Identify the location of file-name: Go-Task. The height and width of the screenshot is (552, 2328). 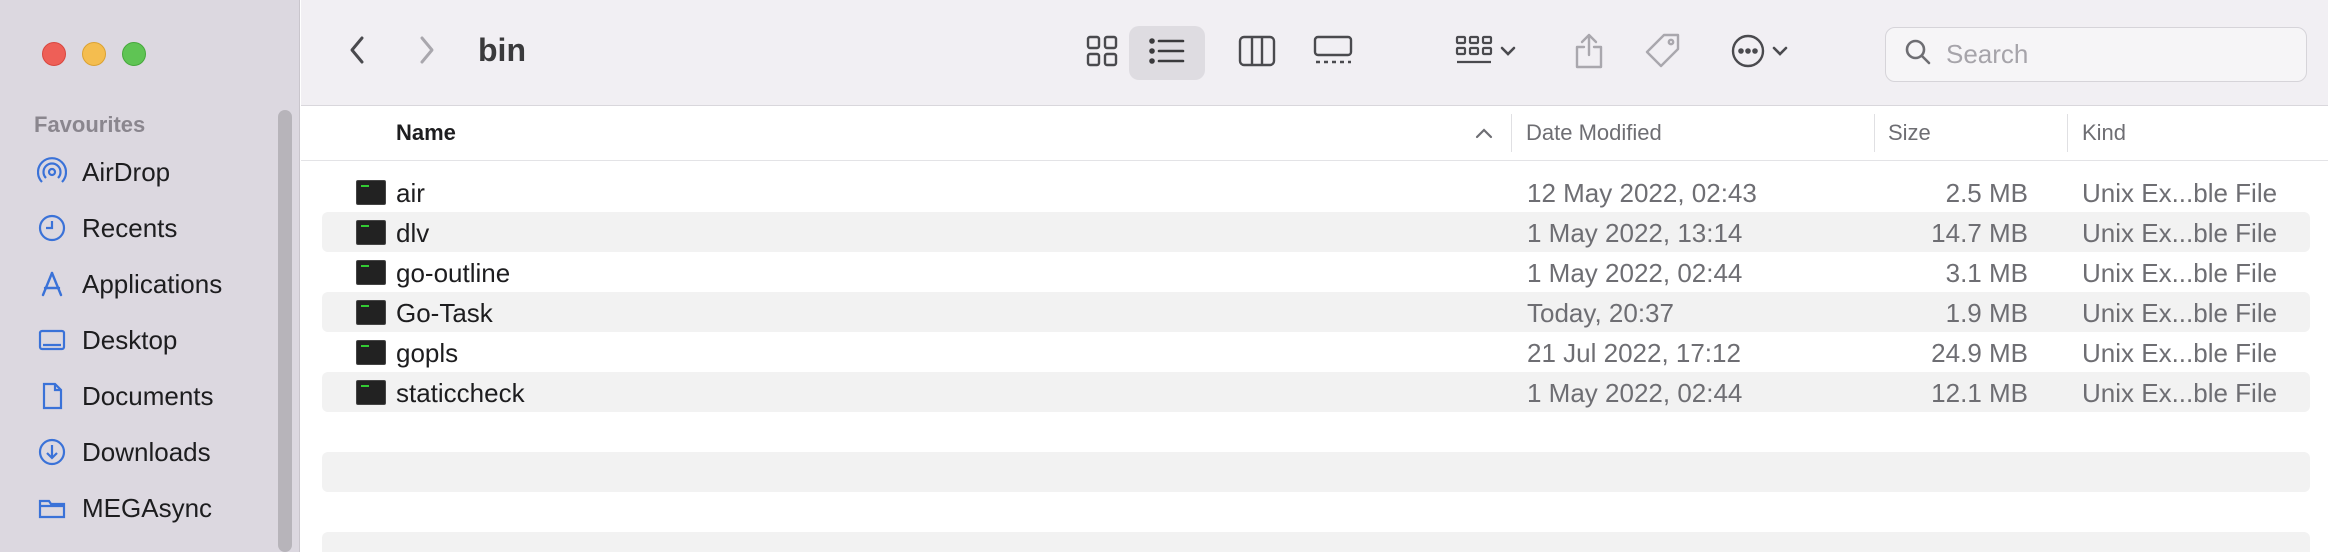
(444, 313).